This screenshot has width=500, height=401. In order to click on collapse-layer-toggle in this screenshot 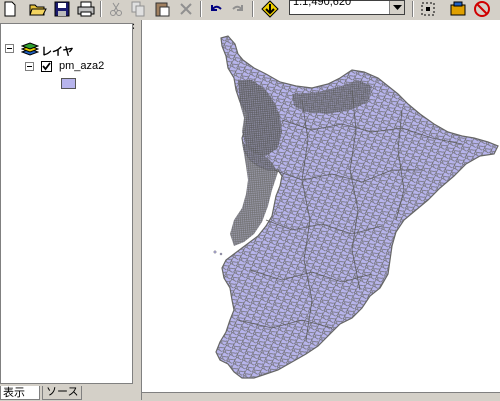, I will do `click(29, 66)`.